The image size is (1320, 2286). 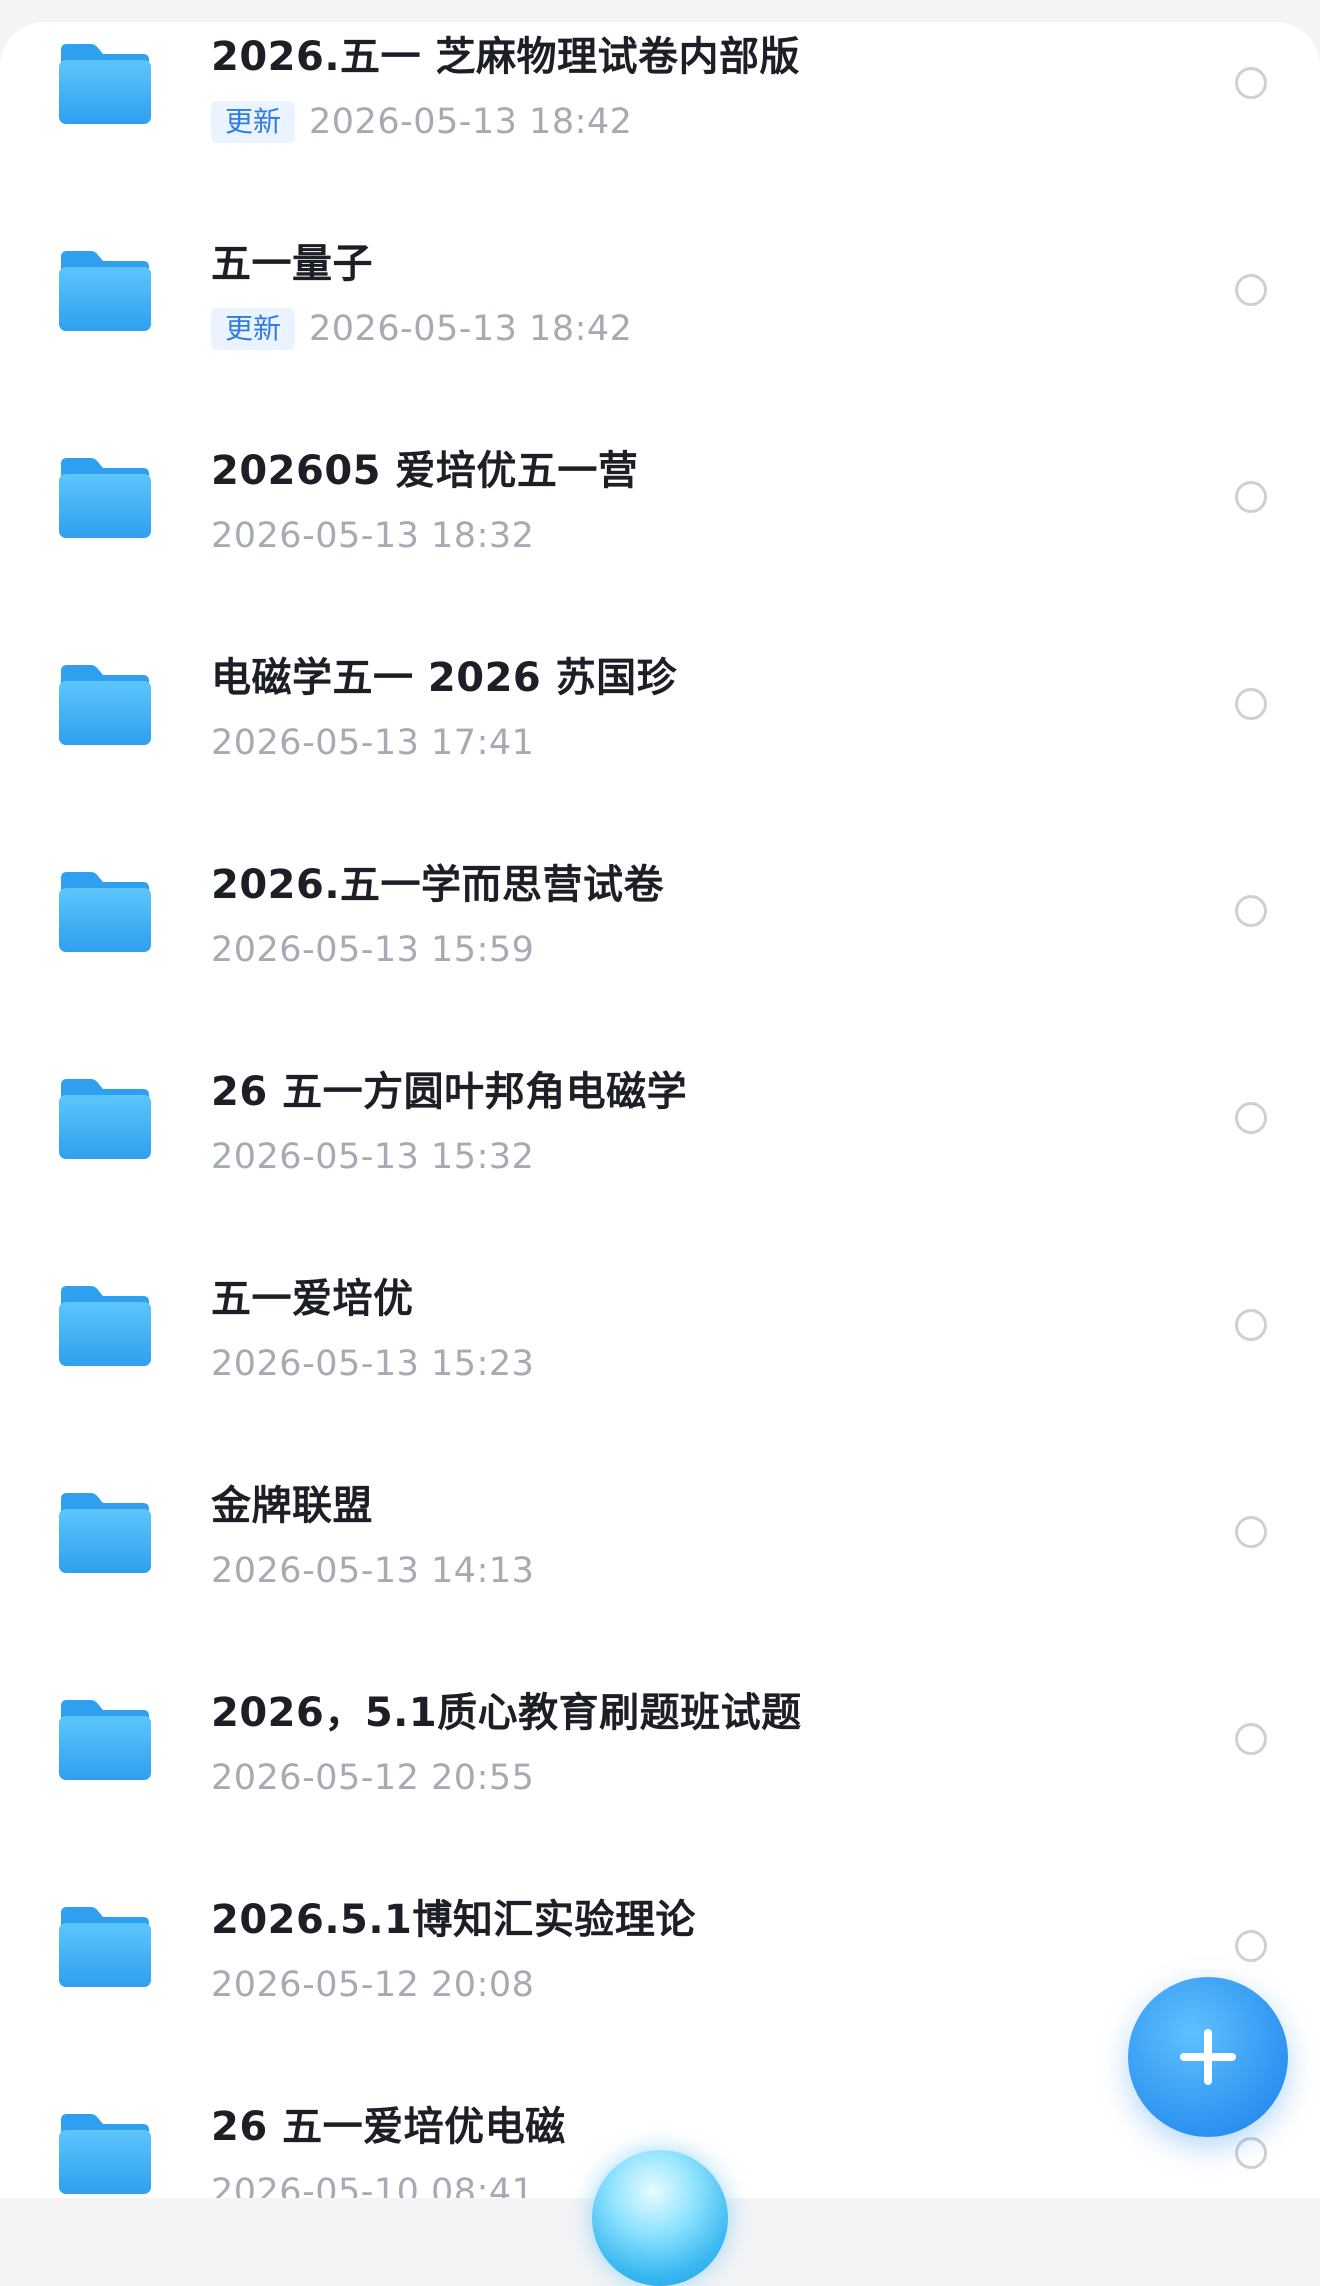 What do you see at coordinates (660, 1552) in the screenshot?
I see `folder-row: 金牌联盟 2026-05-13 14:13` at bounding box center [660, 1552].